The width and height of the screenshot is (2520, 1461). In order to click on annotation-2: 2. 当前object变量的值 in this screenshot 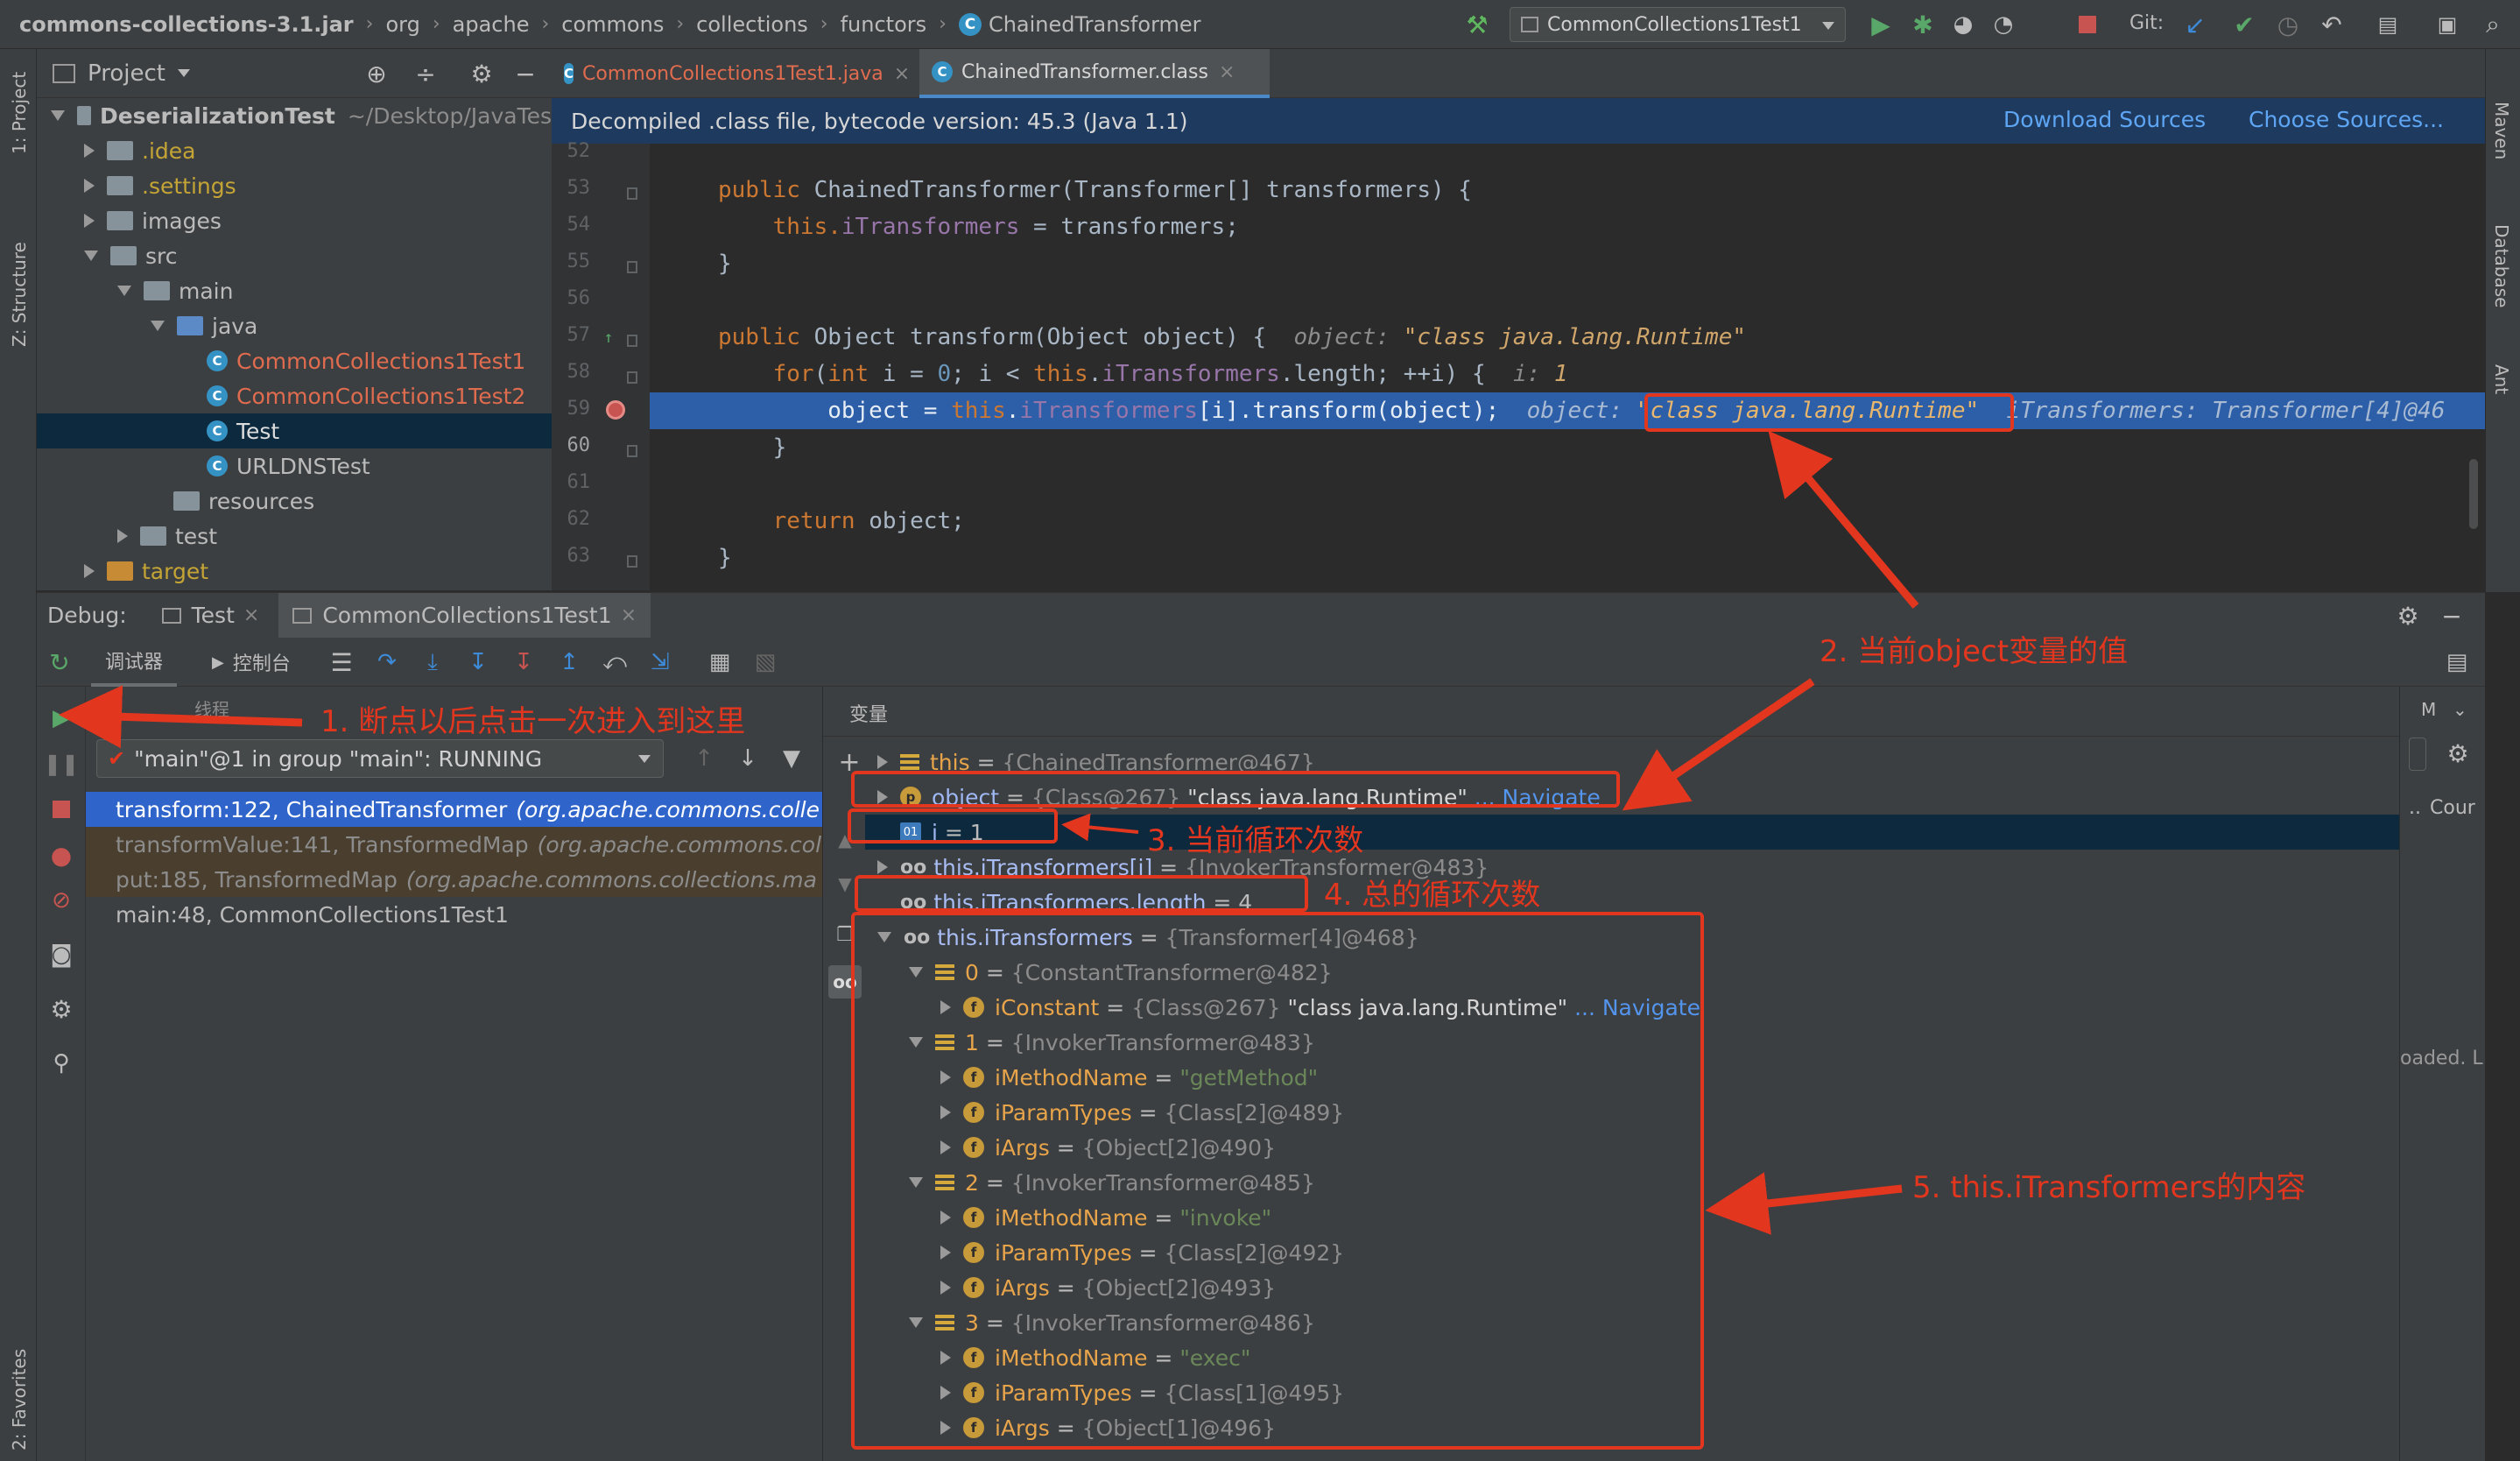, I will do `click(1974, 651)`.